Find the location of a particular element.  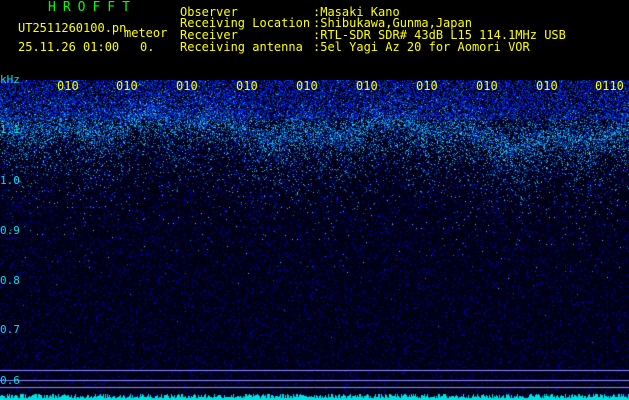

app-title: HROFFT is located at coordinates (92, 7).